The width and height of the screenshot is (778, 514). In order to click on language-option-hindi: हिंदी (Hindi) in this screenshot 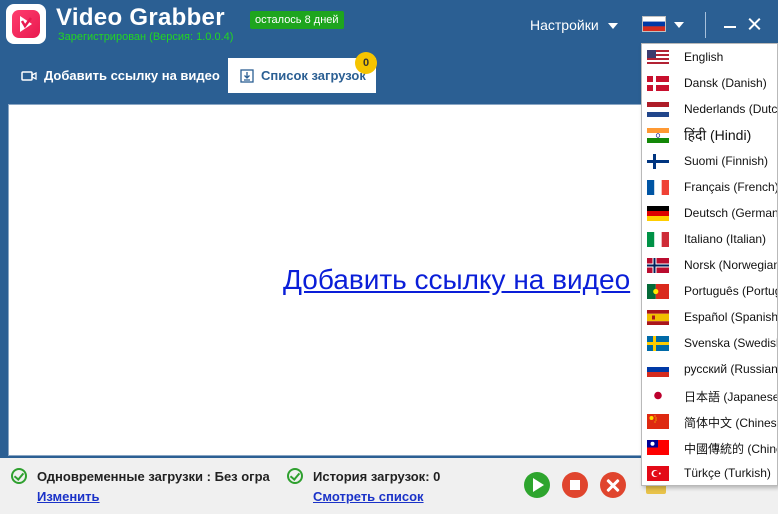, I will do `click(709, 135)`.